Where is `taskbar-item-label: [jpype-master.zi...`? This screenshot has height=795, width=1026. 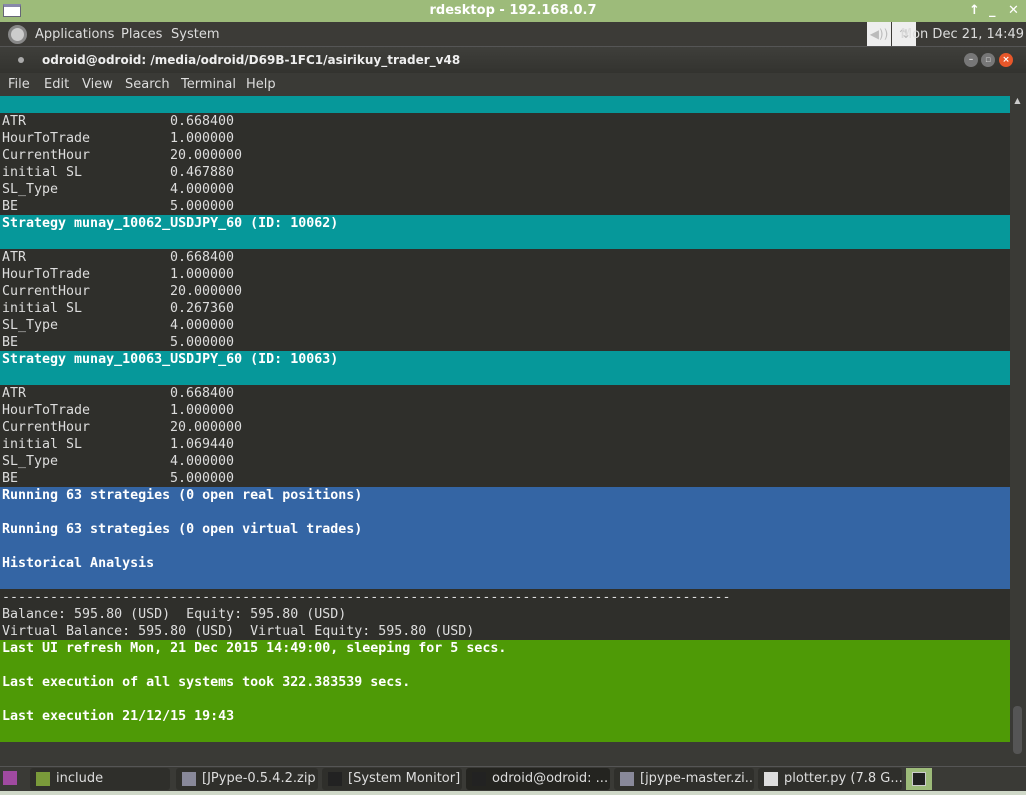
taskbar-item-label: [jpype-master.zi... is located at coordinates (697, 778).